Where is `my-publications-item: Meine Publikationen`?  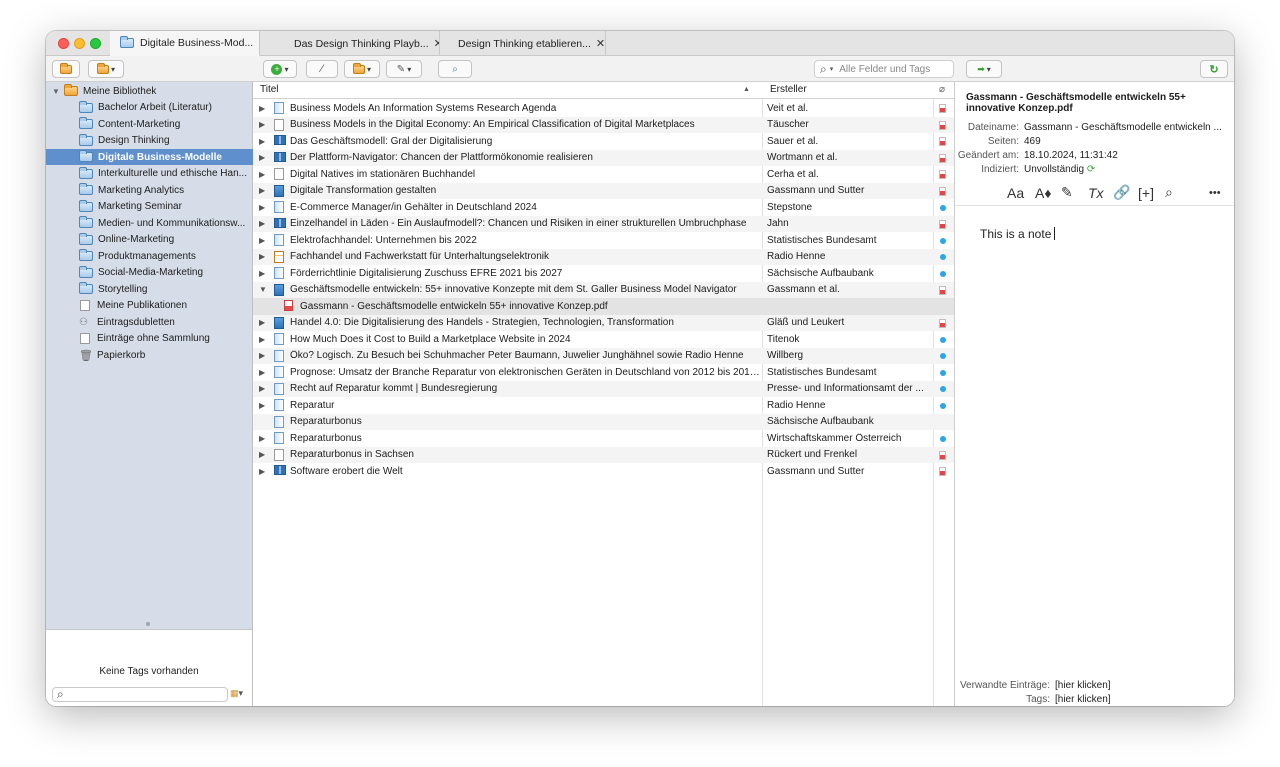
my-publications-item: Meine Publikationen is located at coordinates (149, 306).